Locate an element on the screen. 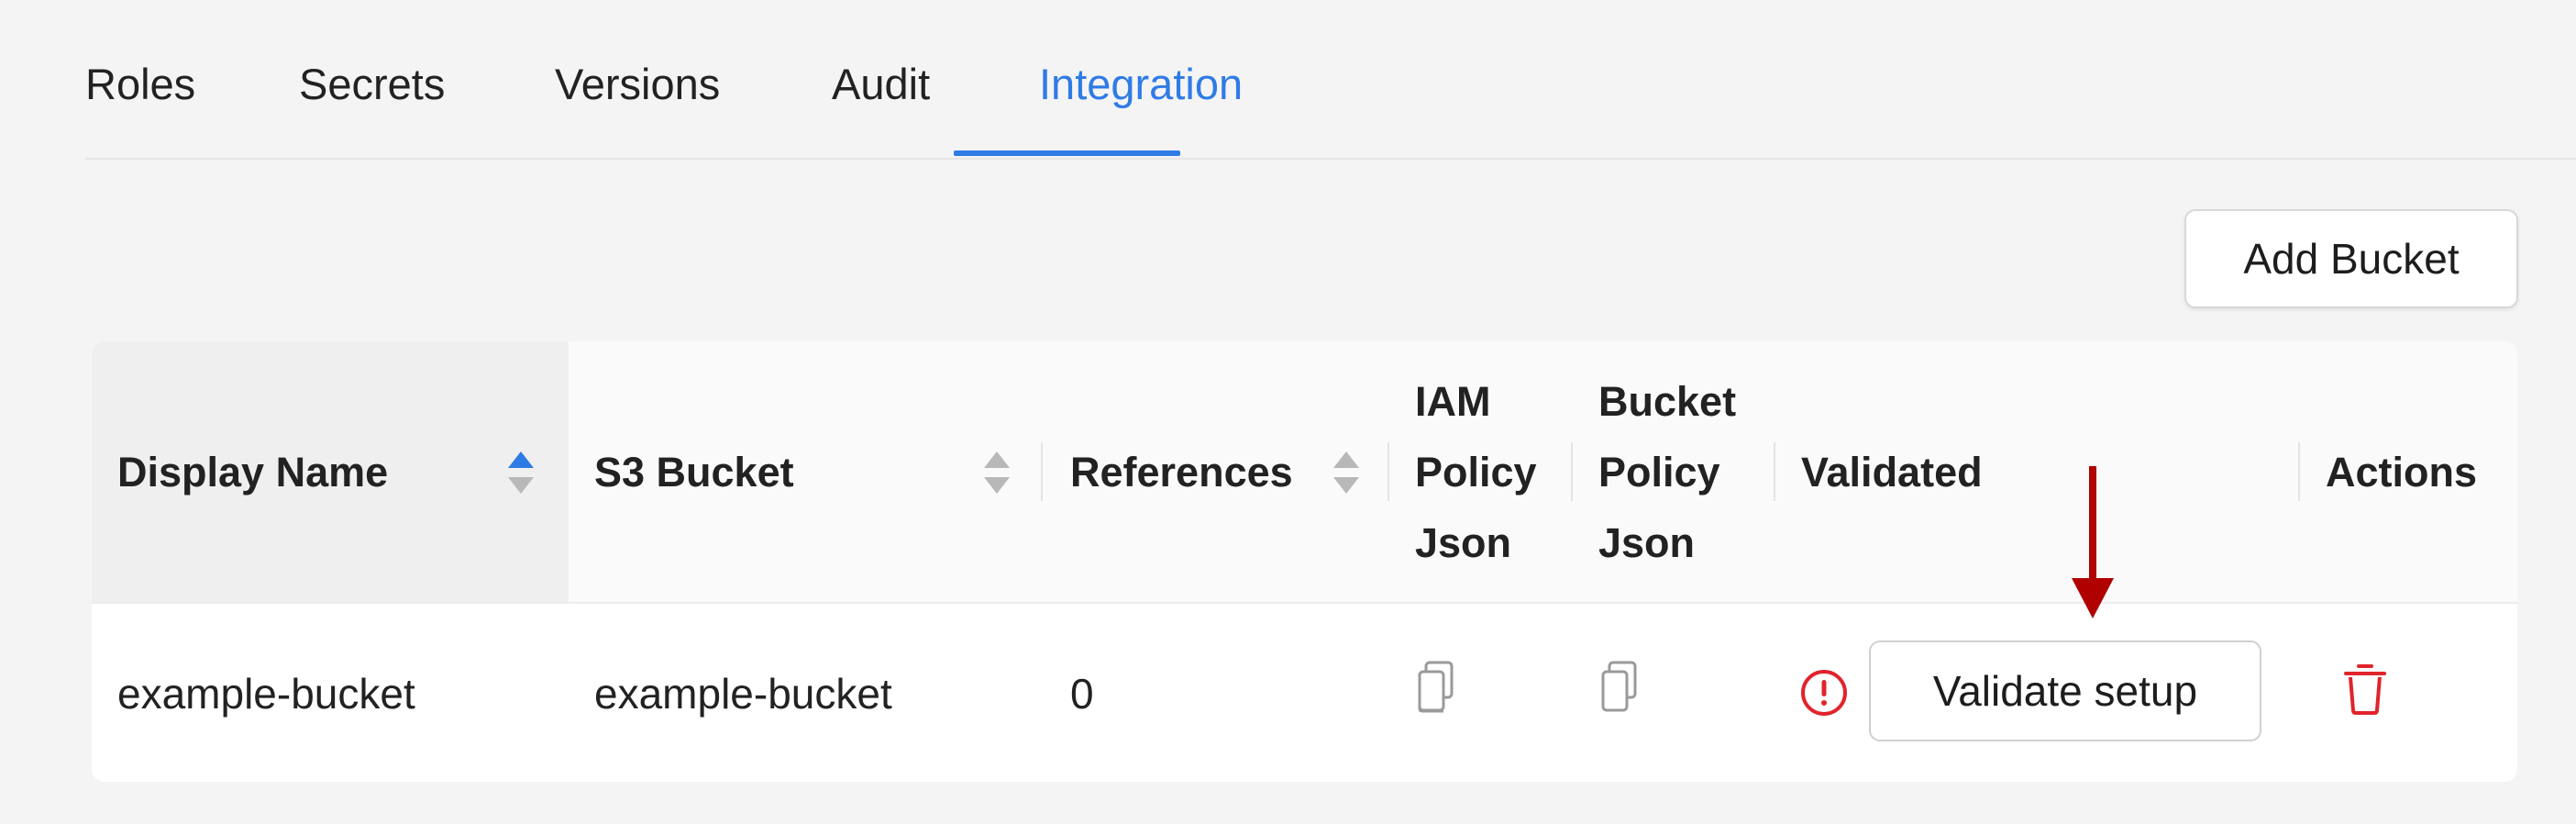 The image size is (2576, 824). annotation-arrow-down-icon is located at coordinates (2093, 542).